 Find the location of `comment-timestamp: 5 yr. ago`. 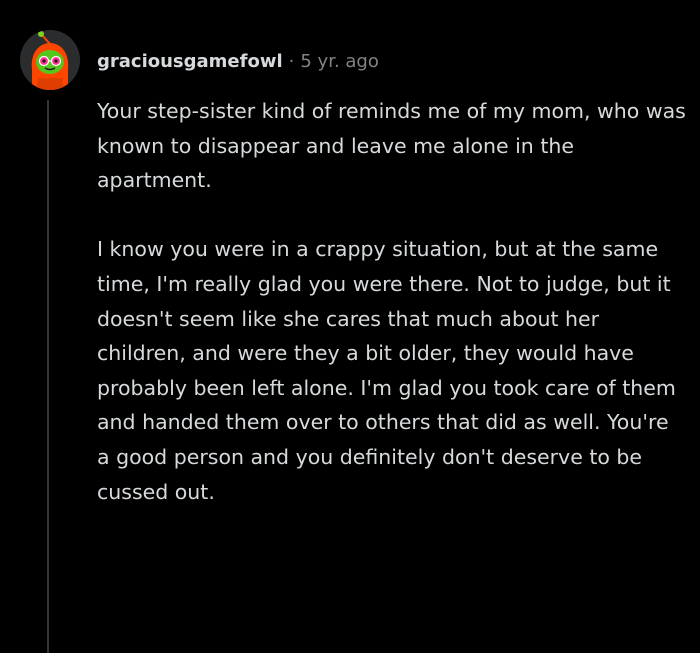

comment-timestamp: 5 yr. ago is located at coordinates (339, 61).